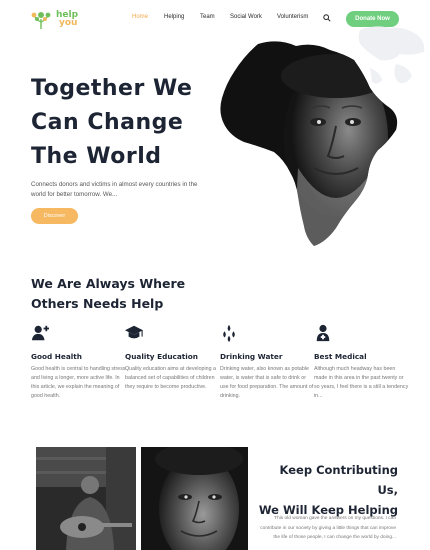 This screenshot has height=550, width=430. What do you see at coordinates (246, 17) in the screenshot?
I see `nav-item-social-work: Social Work` at bounding box center [246, 17].